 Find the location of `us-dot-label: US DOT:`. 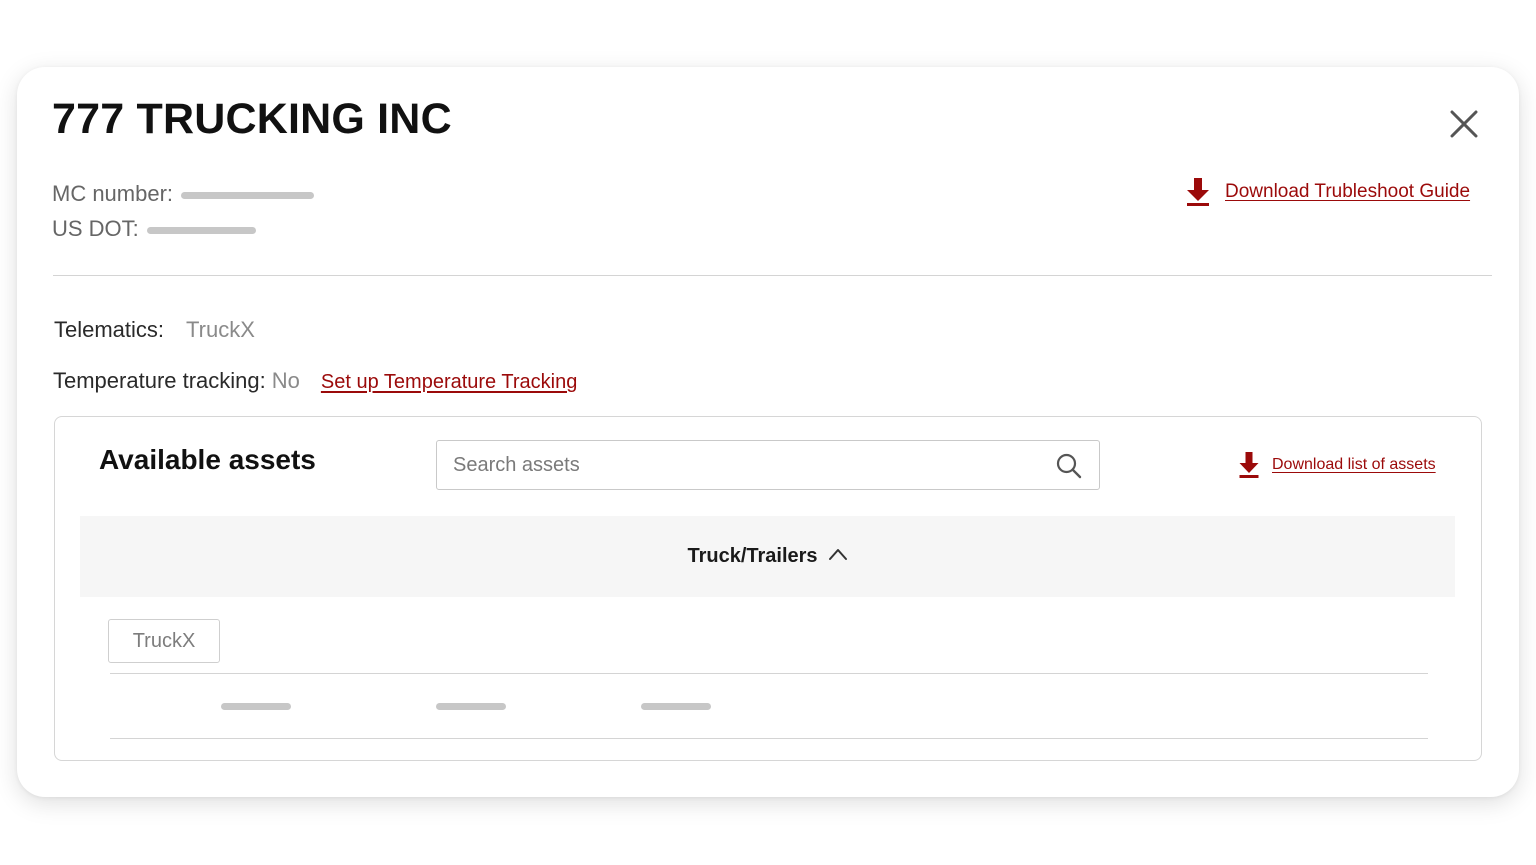

us-dot-label: US DOT: is located at coordinates (95, 228).